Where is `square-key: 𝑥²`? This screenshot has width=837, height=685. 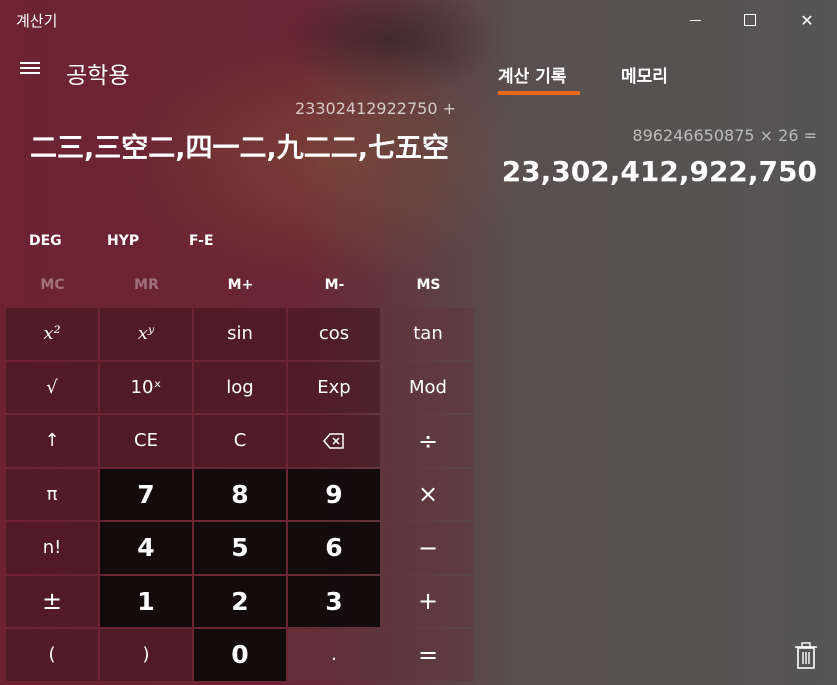
square-key: 𝑥² is located at coordinates (52, 334).